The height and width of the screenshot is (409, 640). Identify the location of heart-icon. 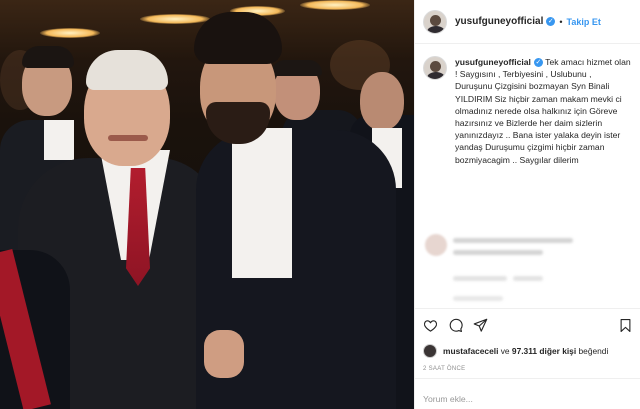
(430, 325).